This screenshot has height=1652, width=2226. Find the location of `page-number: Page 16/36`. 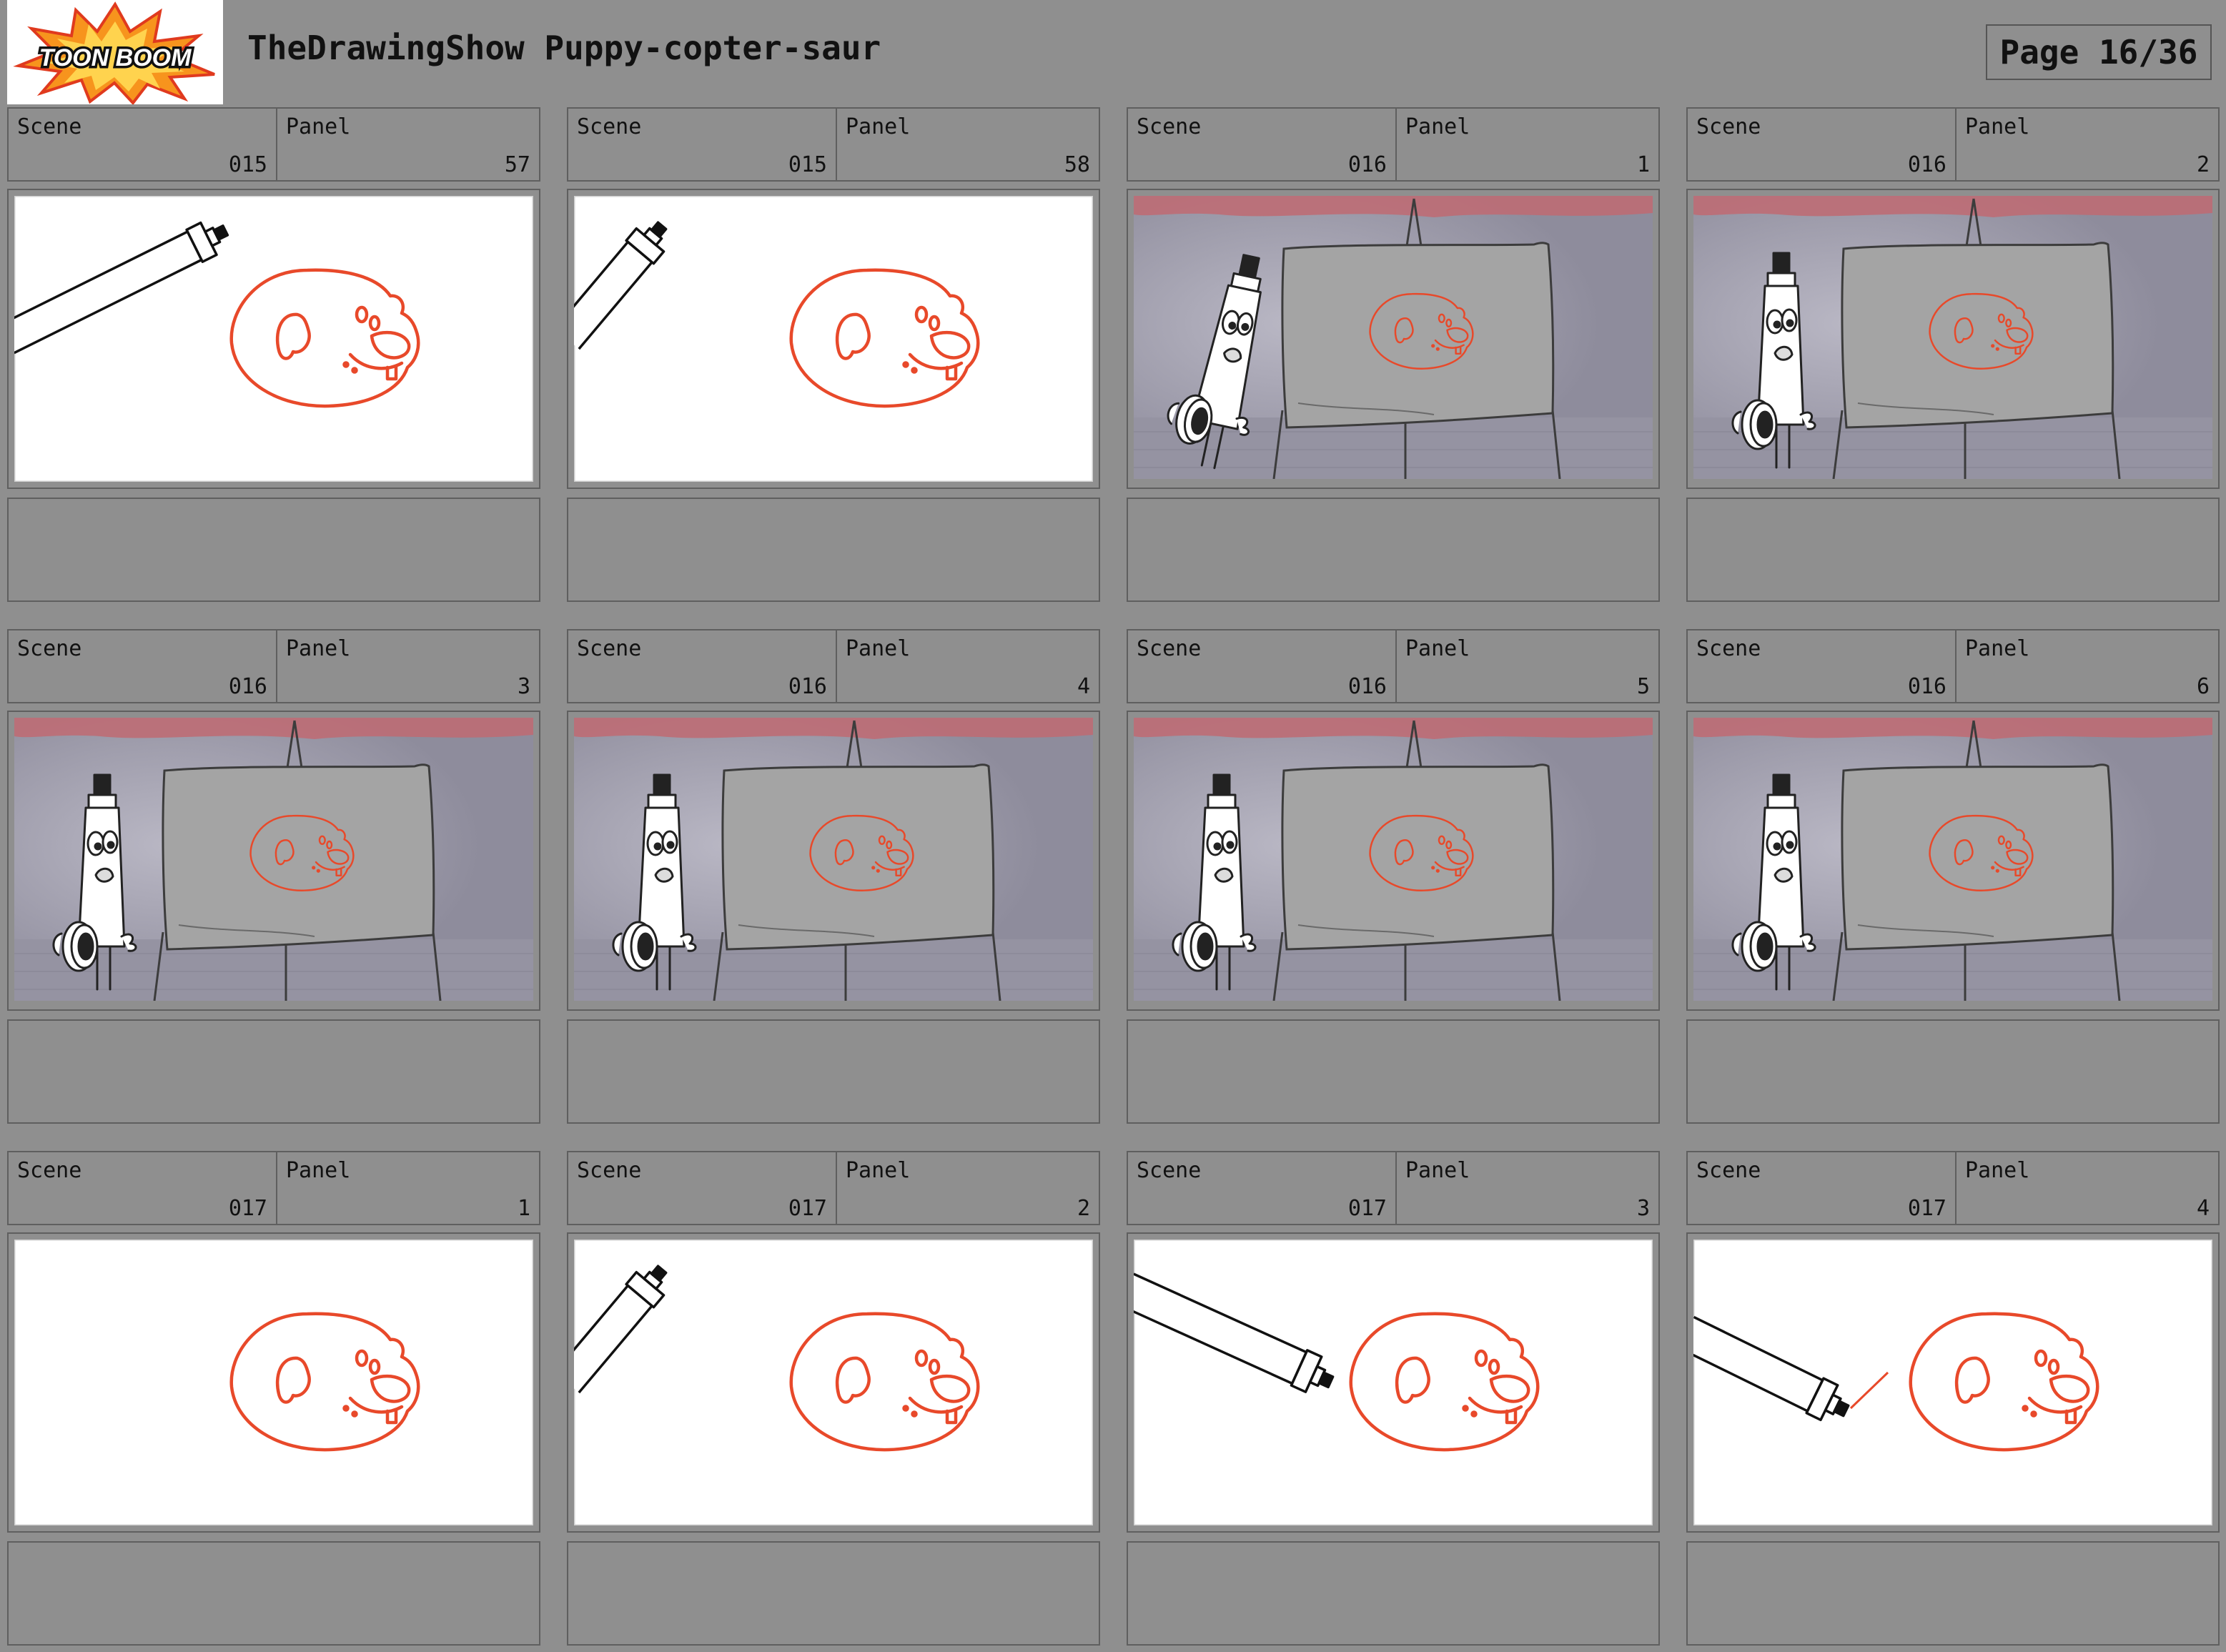

page-number: Page 16/36 is located at coordinates (2099, 52).